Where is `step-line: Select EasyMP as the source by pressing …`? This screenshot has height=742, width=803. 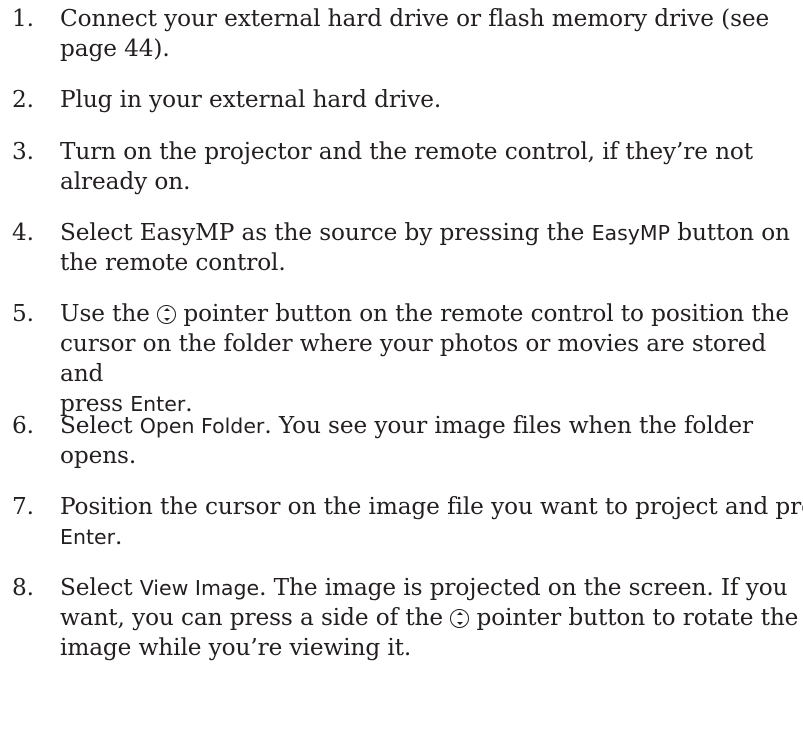
step-line: Select EasyMP as the source by pressing … is located at coordinates (431, 233).